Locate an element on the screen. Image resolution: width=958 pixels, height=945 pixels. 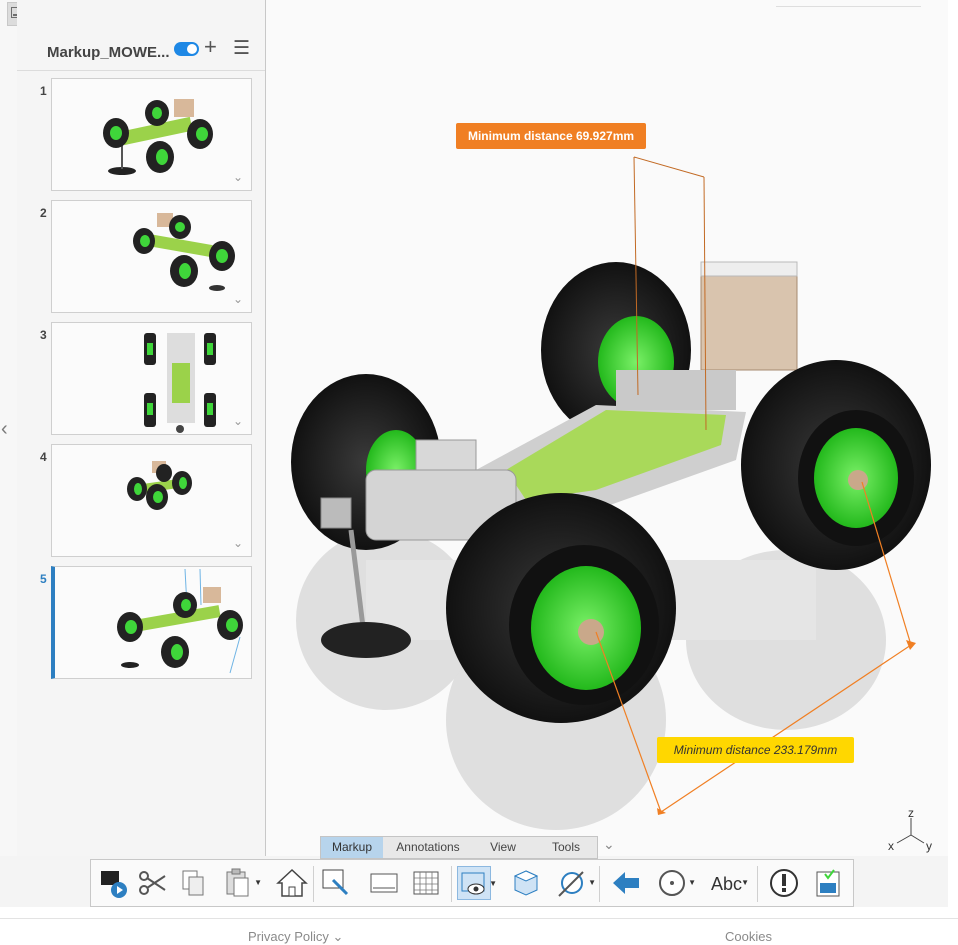
axis-triad-icon: z x y is located at coordinates (910, 829).